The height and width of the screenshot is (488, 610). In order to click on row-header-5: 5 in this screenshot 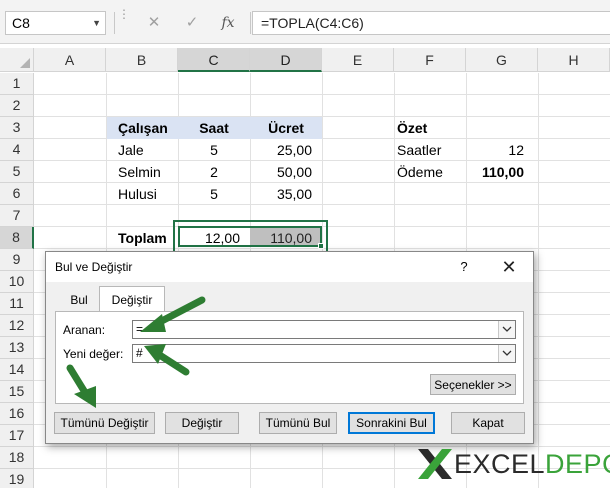, I will do `click(17, 172)`.